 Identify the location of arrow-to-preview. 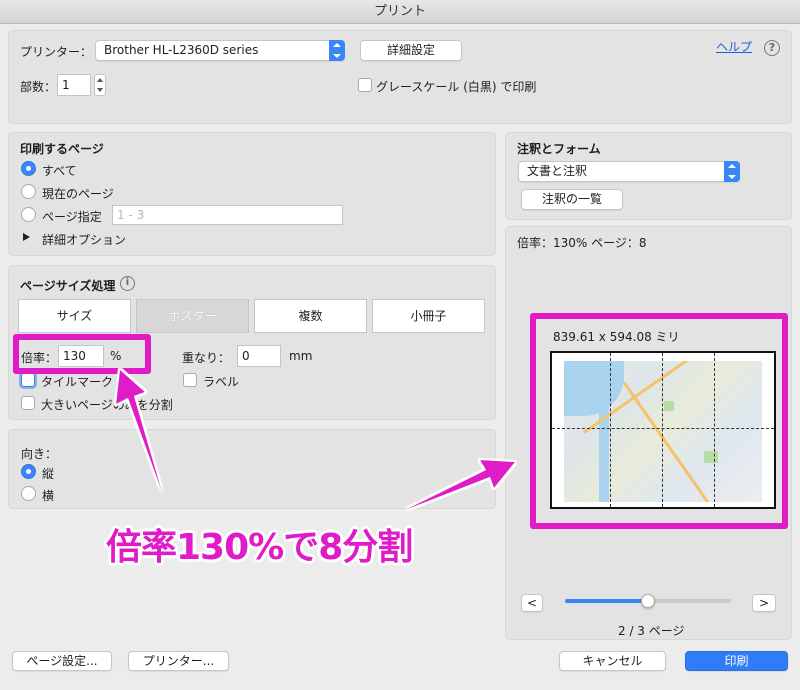
(460, 485).